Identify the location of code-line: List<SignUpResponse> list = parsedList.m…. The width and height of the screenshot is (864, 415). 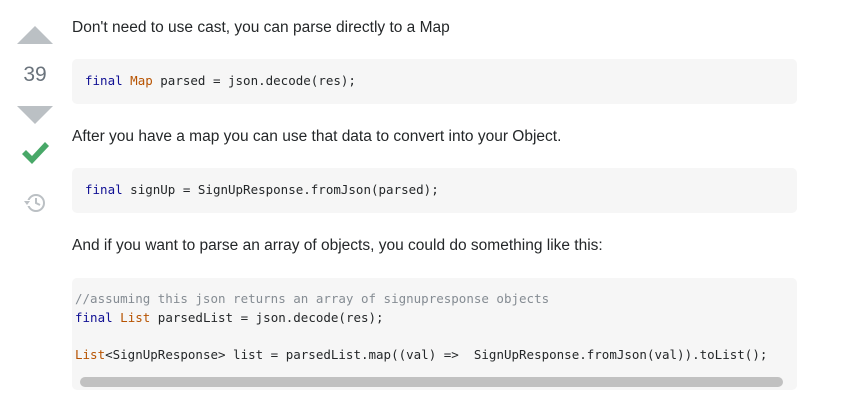
(421, 355).